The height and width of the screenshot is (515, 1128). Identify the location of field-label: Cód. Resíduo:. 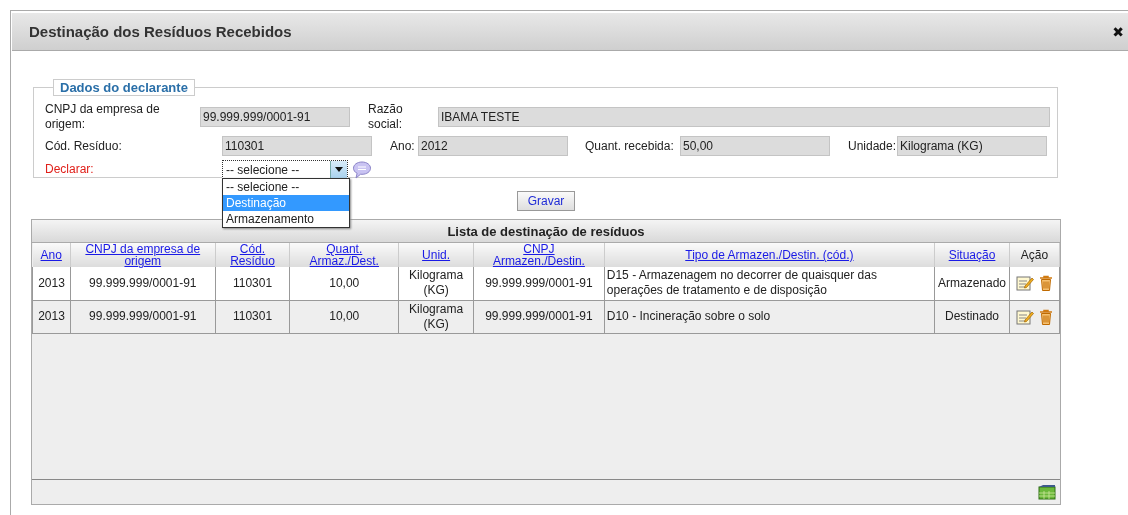
(84, 146).